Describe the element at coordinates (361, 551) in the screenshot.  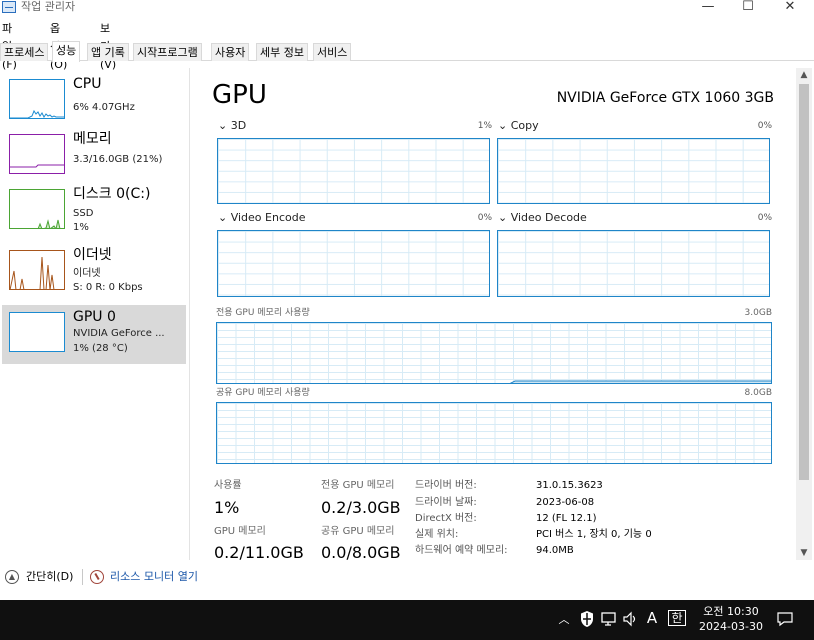
I see `shared-memory-stat-value: 0.0/8.0GB` at that location.